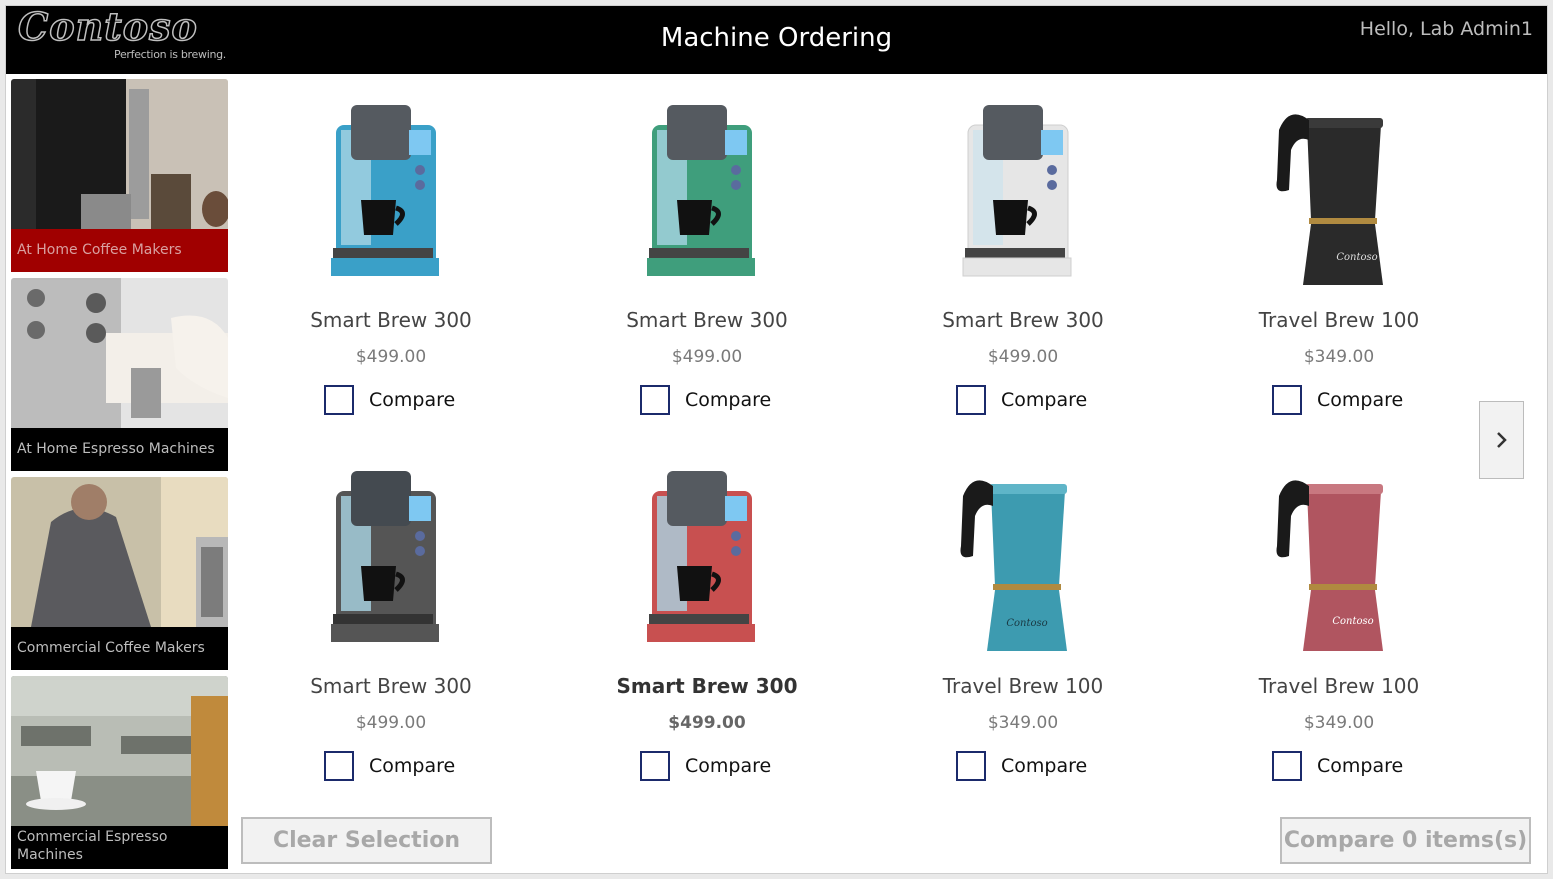 This screenshot has height=879, width=1553. I want to click on category-commercial-espresso-machines: Commercial Espresso Machines, so click(119, 772).